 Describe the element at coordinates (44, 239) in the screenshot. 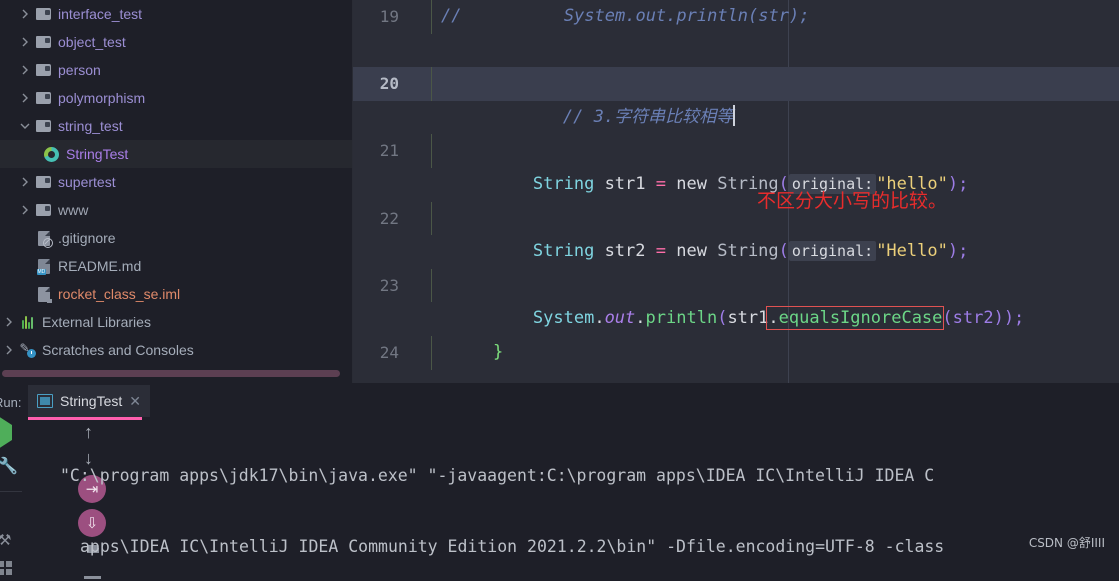

I see `gitignore-icon` at that location.